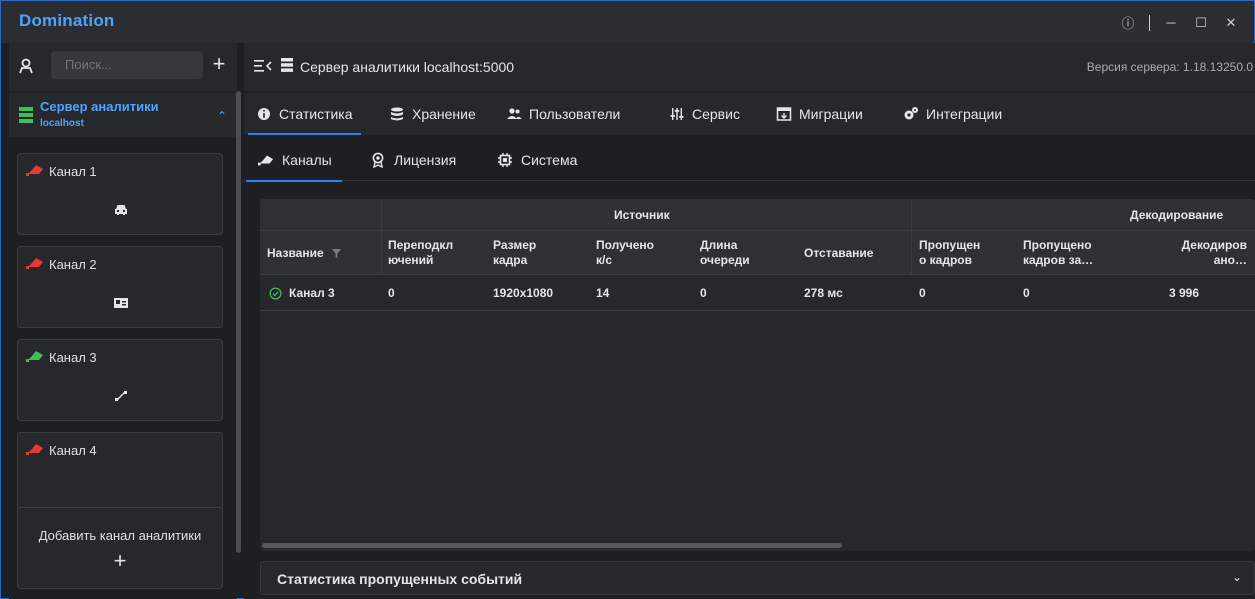 This screenshot has width=1255, height=599. Describe the element at coordinates (505, 160) in the screenshot. I see `chip-icon` at that location.